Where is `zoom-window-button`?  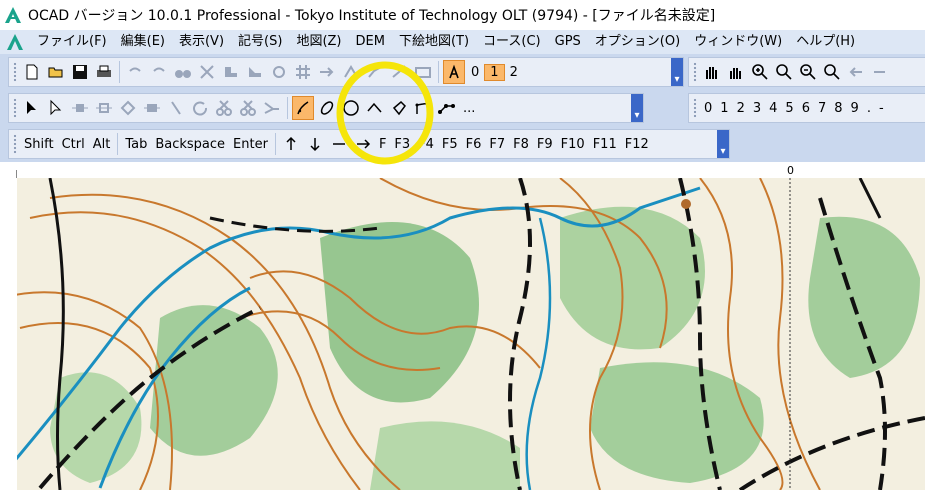 zoom-window-button is located at coordinates (784, 72).